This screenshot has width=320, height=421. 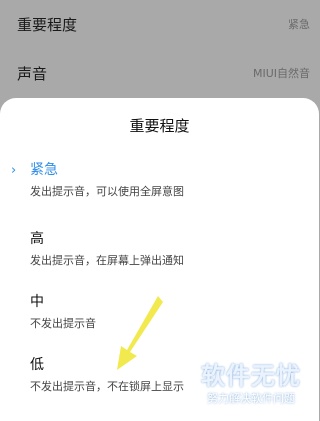 What do you see at coordinates (281, 73) in the screenshot?
I see `settings-row-value: MIUI自然音` at bounding box center [281, 73].